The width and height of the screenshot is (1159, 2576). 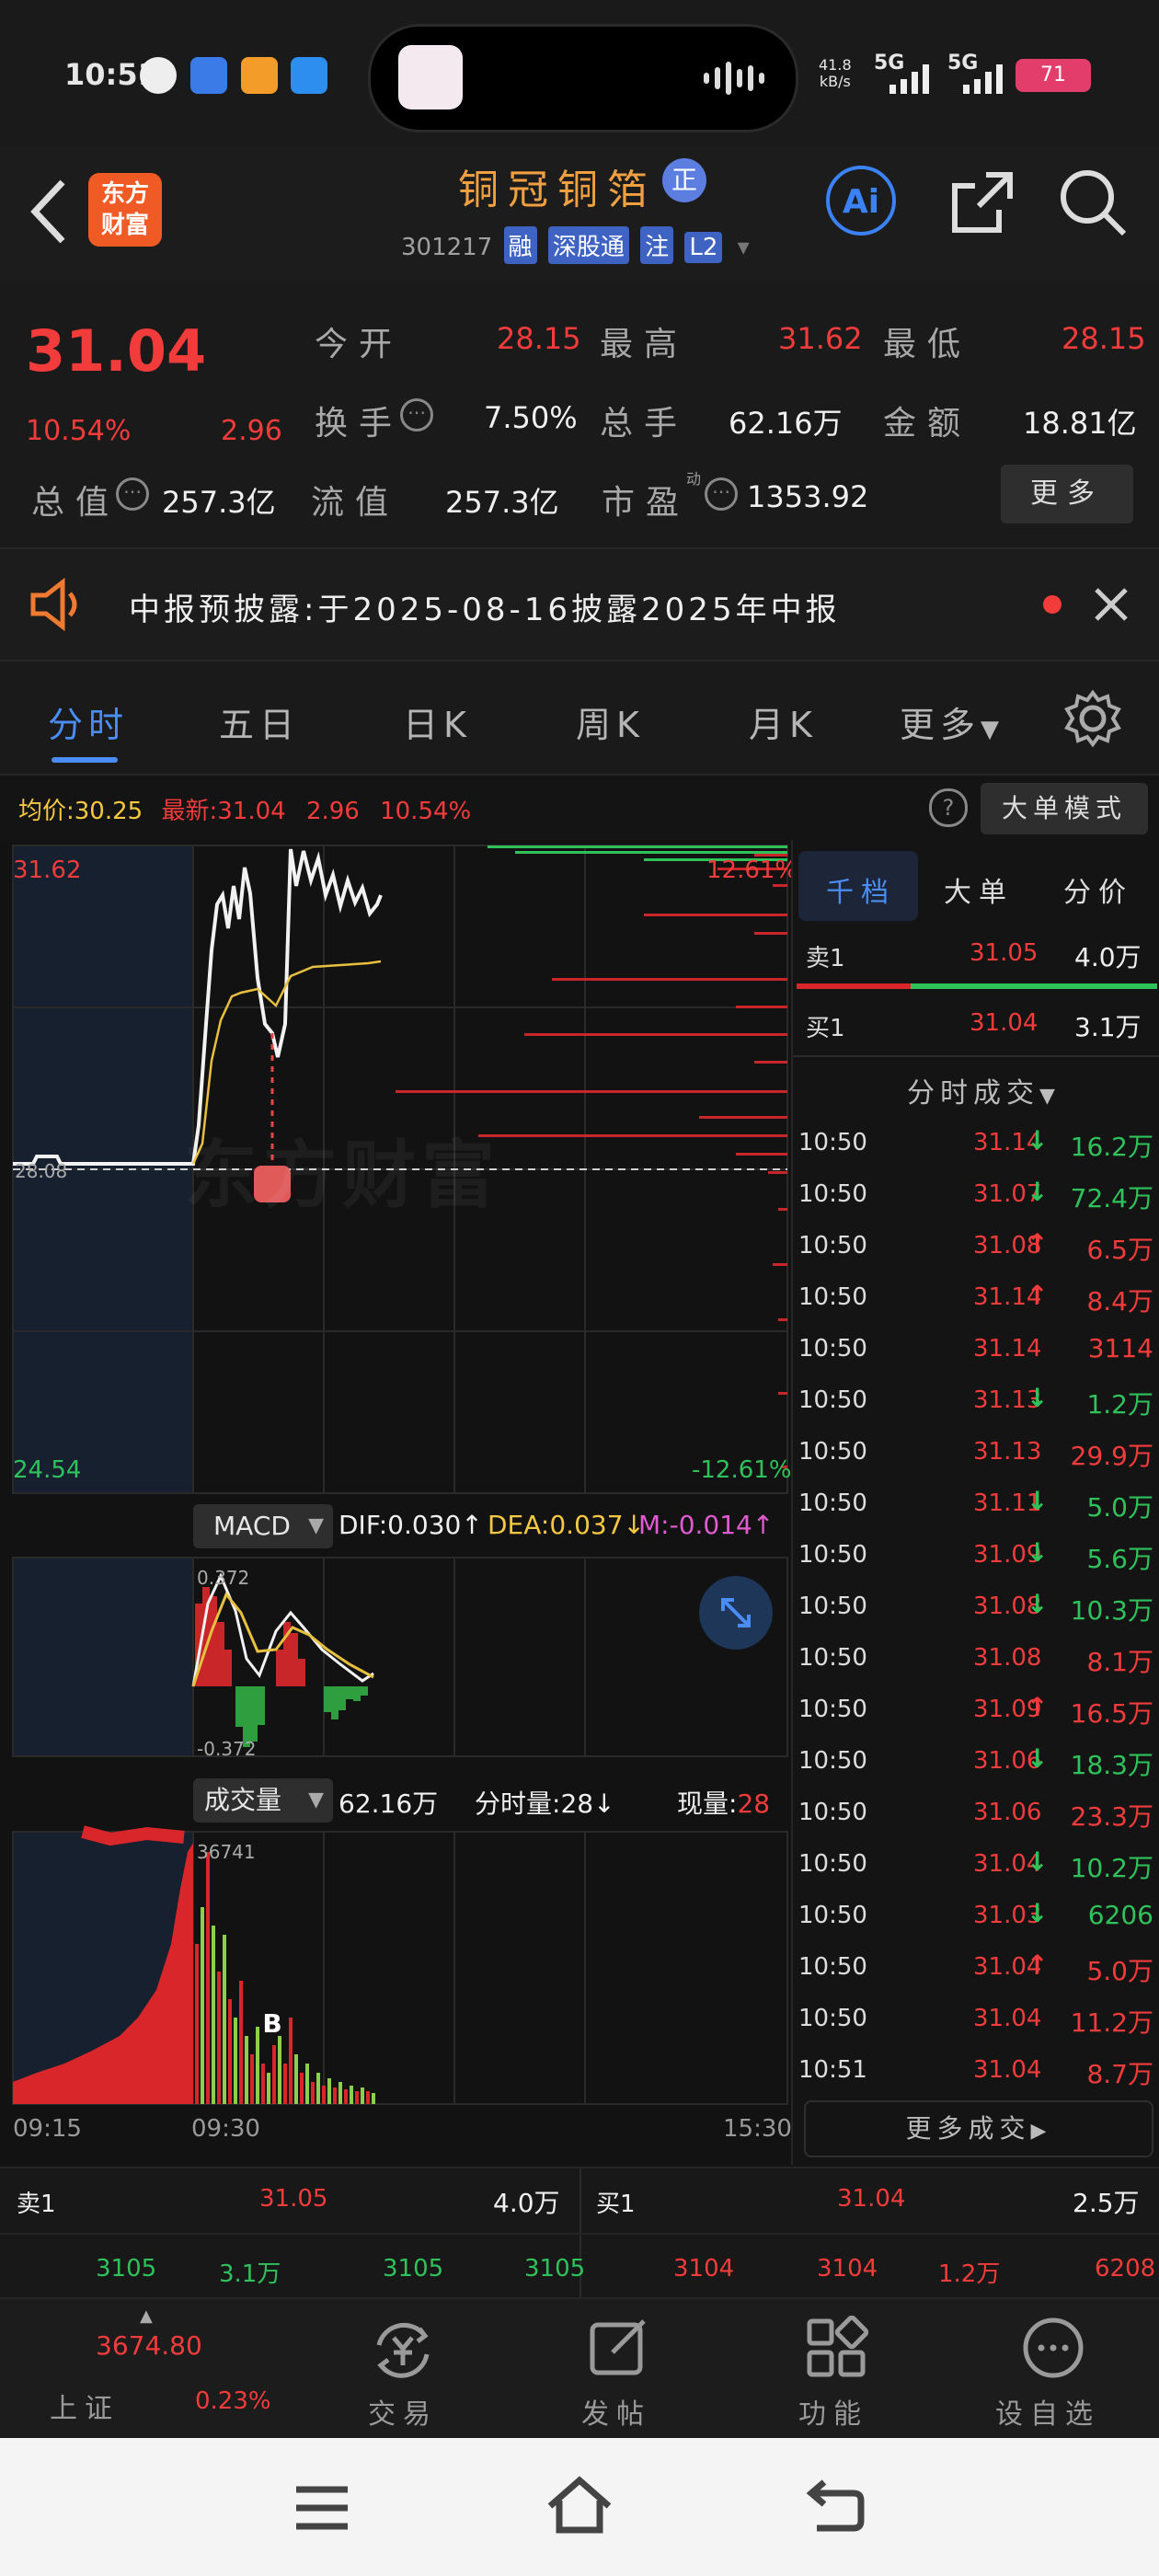 What do you see at coordinates (1041, 2131) in the screenshot?
I see `chevron-right-icon: ▶` at bounding box center [1041, 2131].